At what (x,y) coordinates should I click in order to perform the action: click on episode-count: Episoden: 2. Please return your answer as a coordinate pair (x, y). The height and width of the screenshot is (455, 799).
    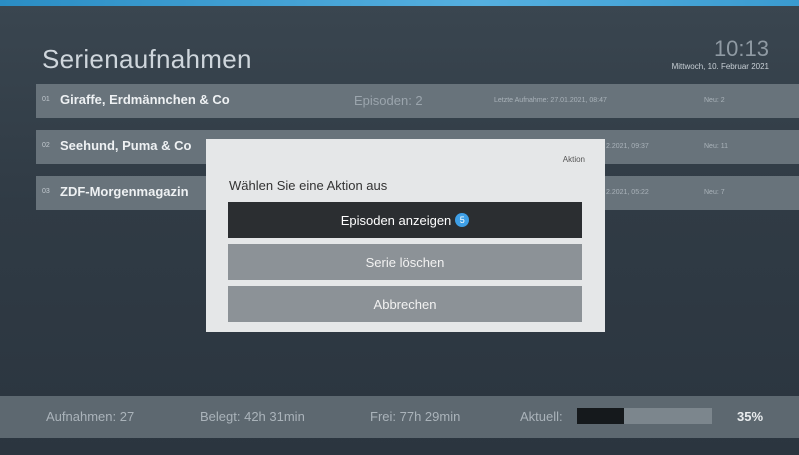
    Looking at the image, I should click on (388, 100).